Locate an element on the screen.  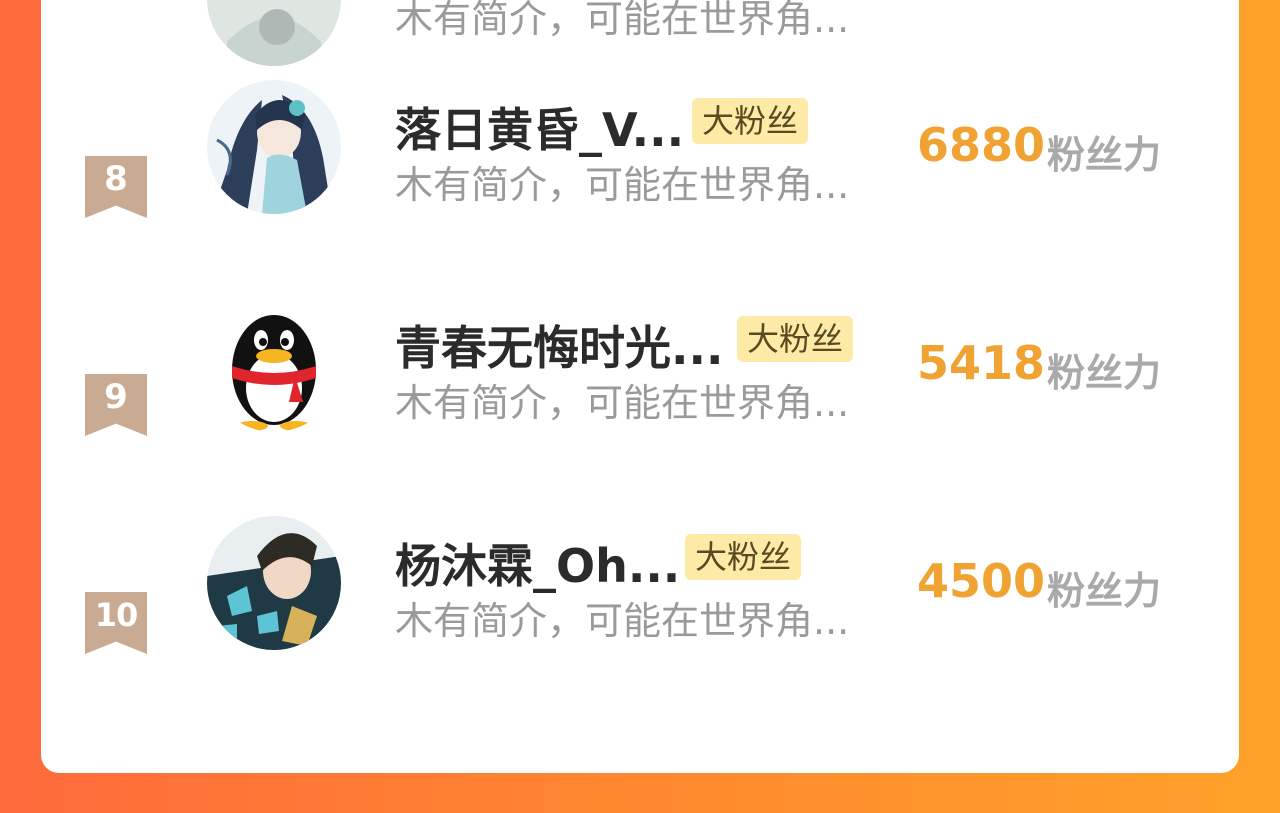
fan-score: 4500 is located at coordinates (981, 581).